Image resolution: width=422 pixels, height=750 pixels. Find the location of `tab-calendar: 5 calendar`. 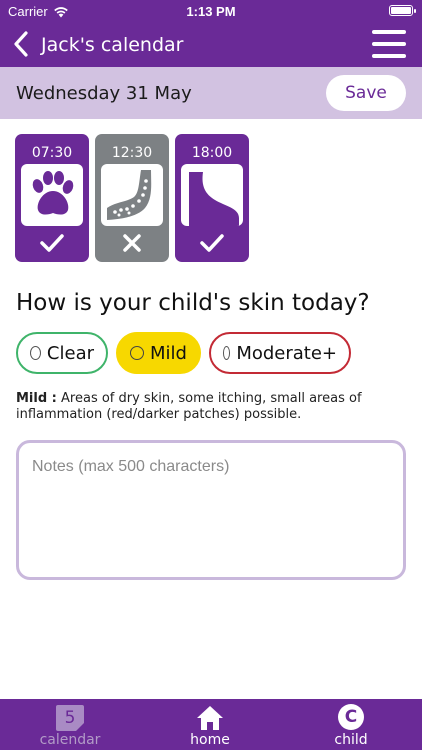

tab-calendar: 5 calendar is located at coordinates (70, 724).